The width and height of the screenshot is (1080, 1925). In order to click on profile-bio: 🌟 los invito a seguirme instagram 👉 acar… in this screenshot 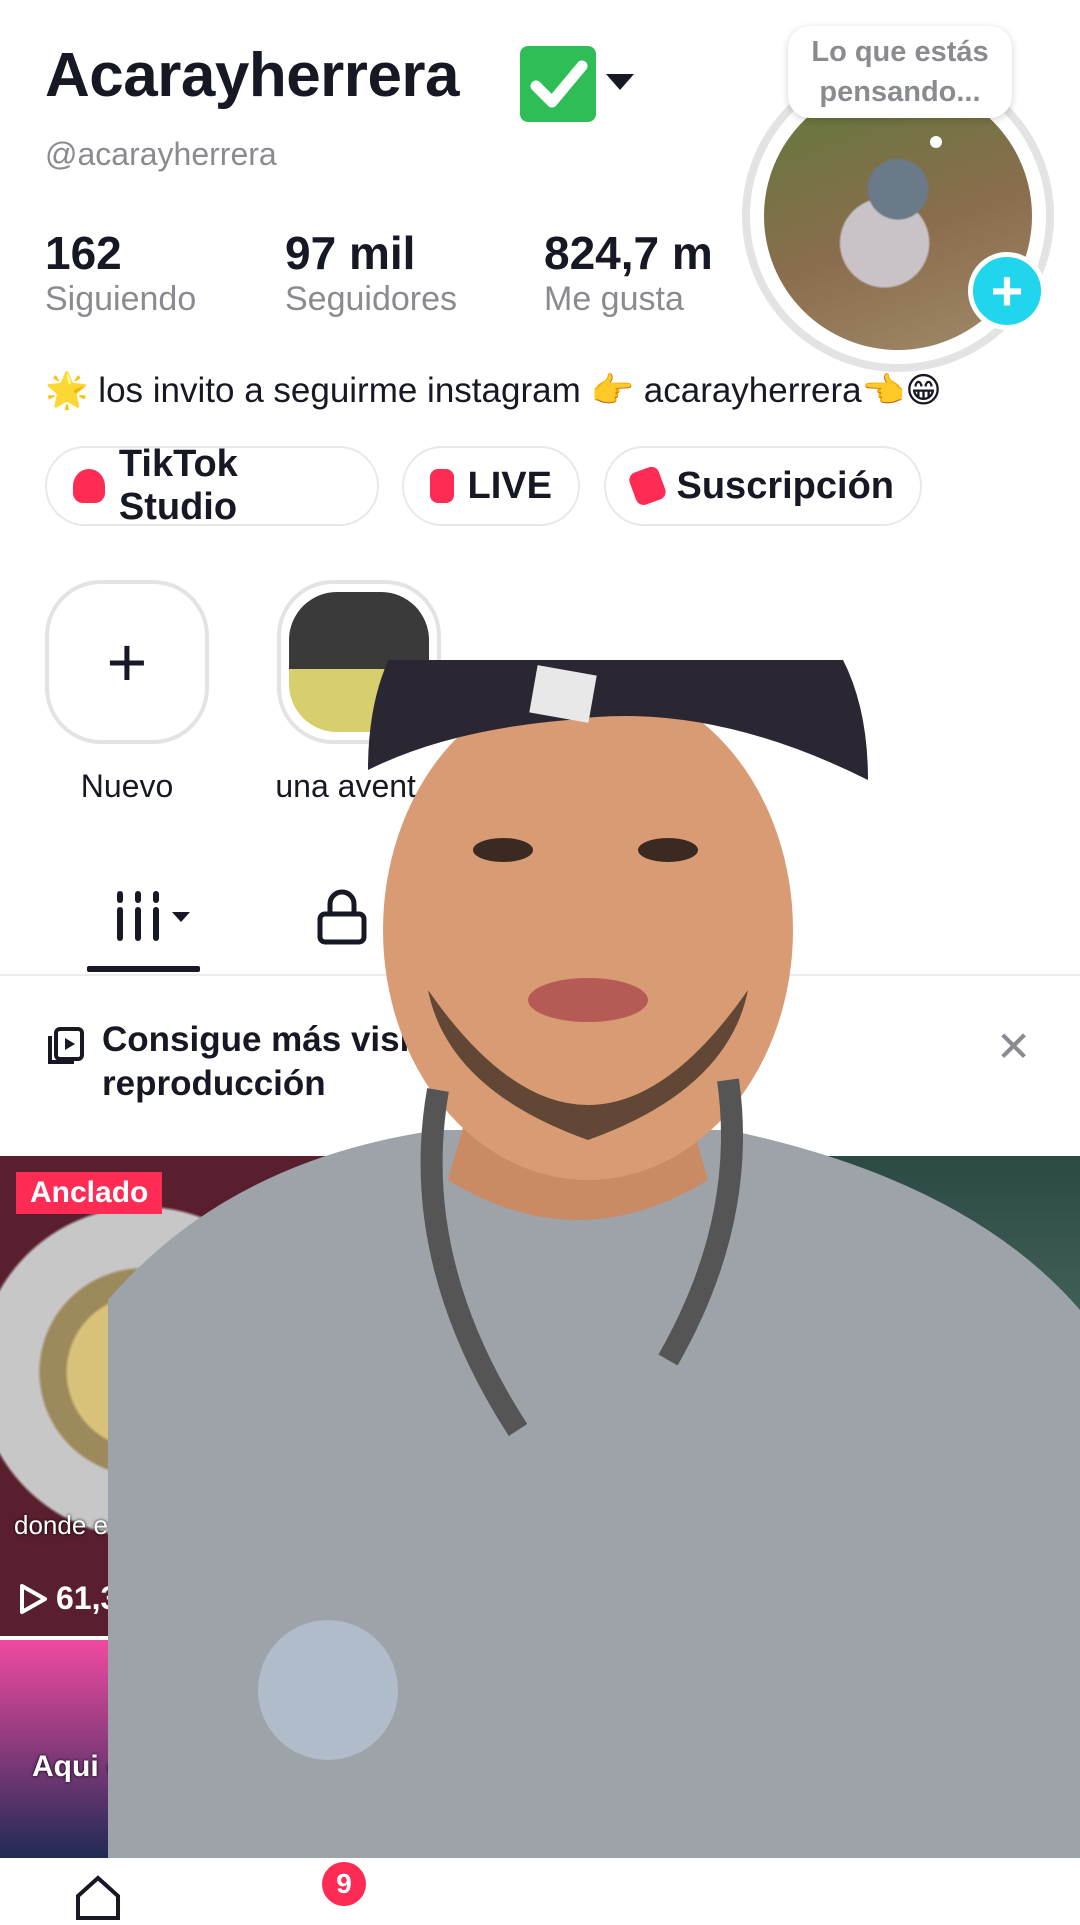, I will do `click(493, 390)`.